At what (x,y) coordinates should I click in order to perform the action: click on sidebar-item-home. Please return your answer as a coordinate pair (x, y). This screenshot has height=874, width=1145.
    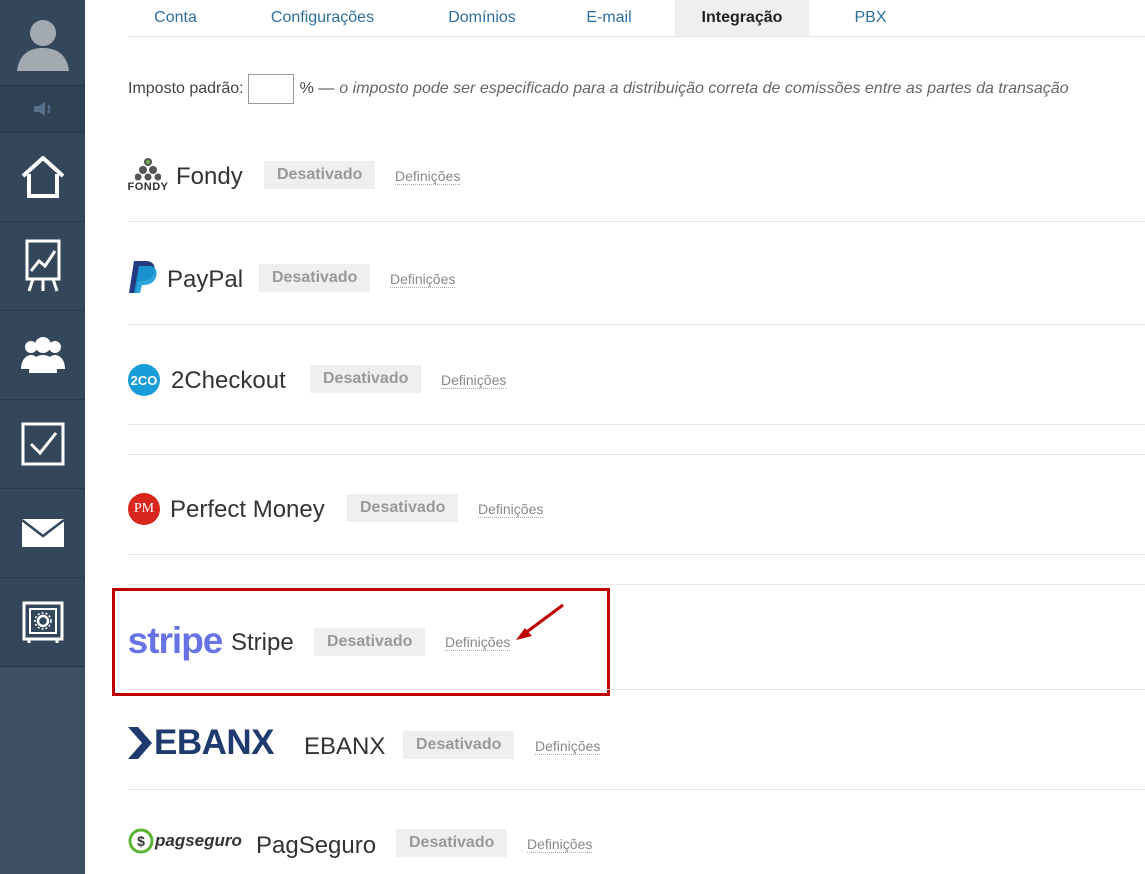
    Looking at the image, I should click on (42, 177).